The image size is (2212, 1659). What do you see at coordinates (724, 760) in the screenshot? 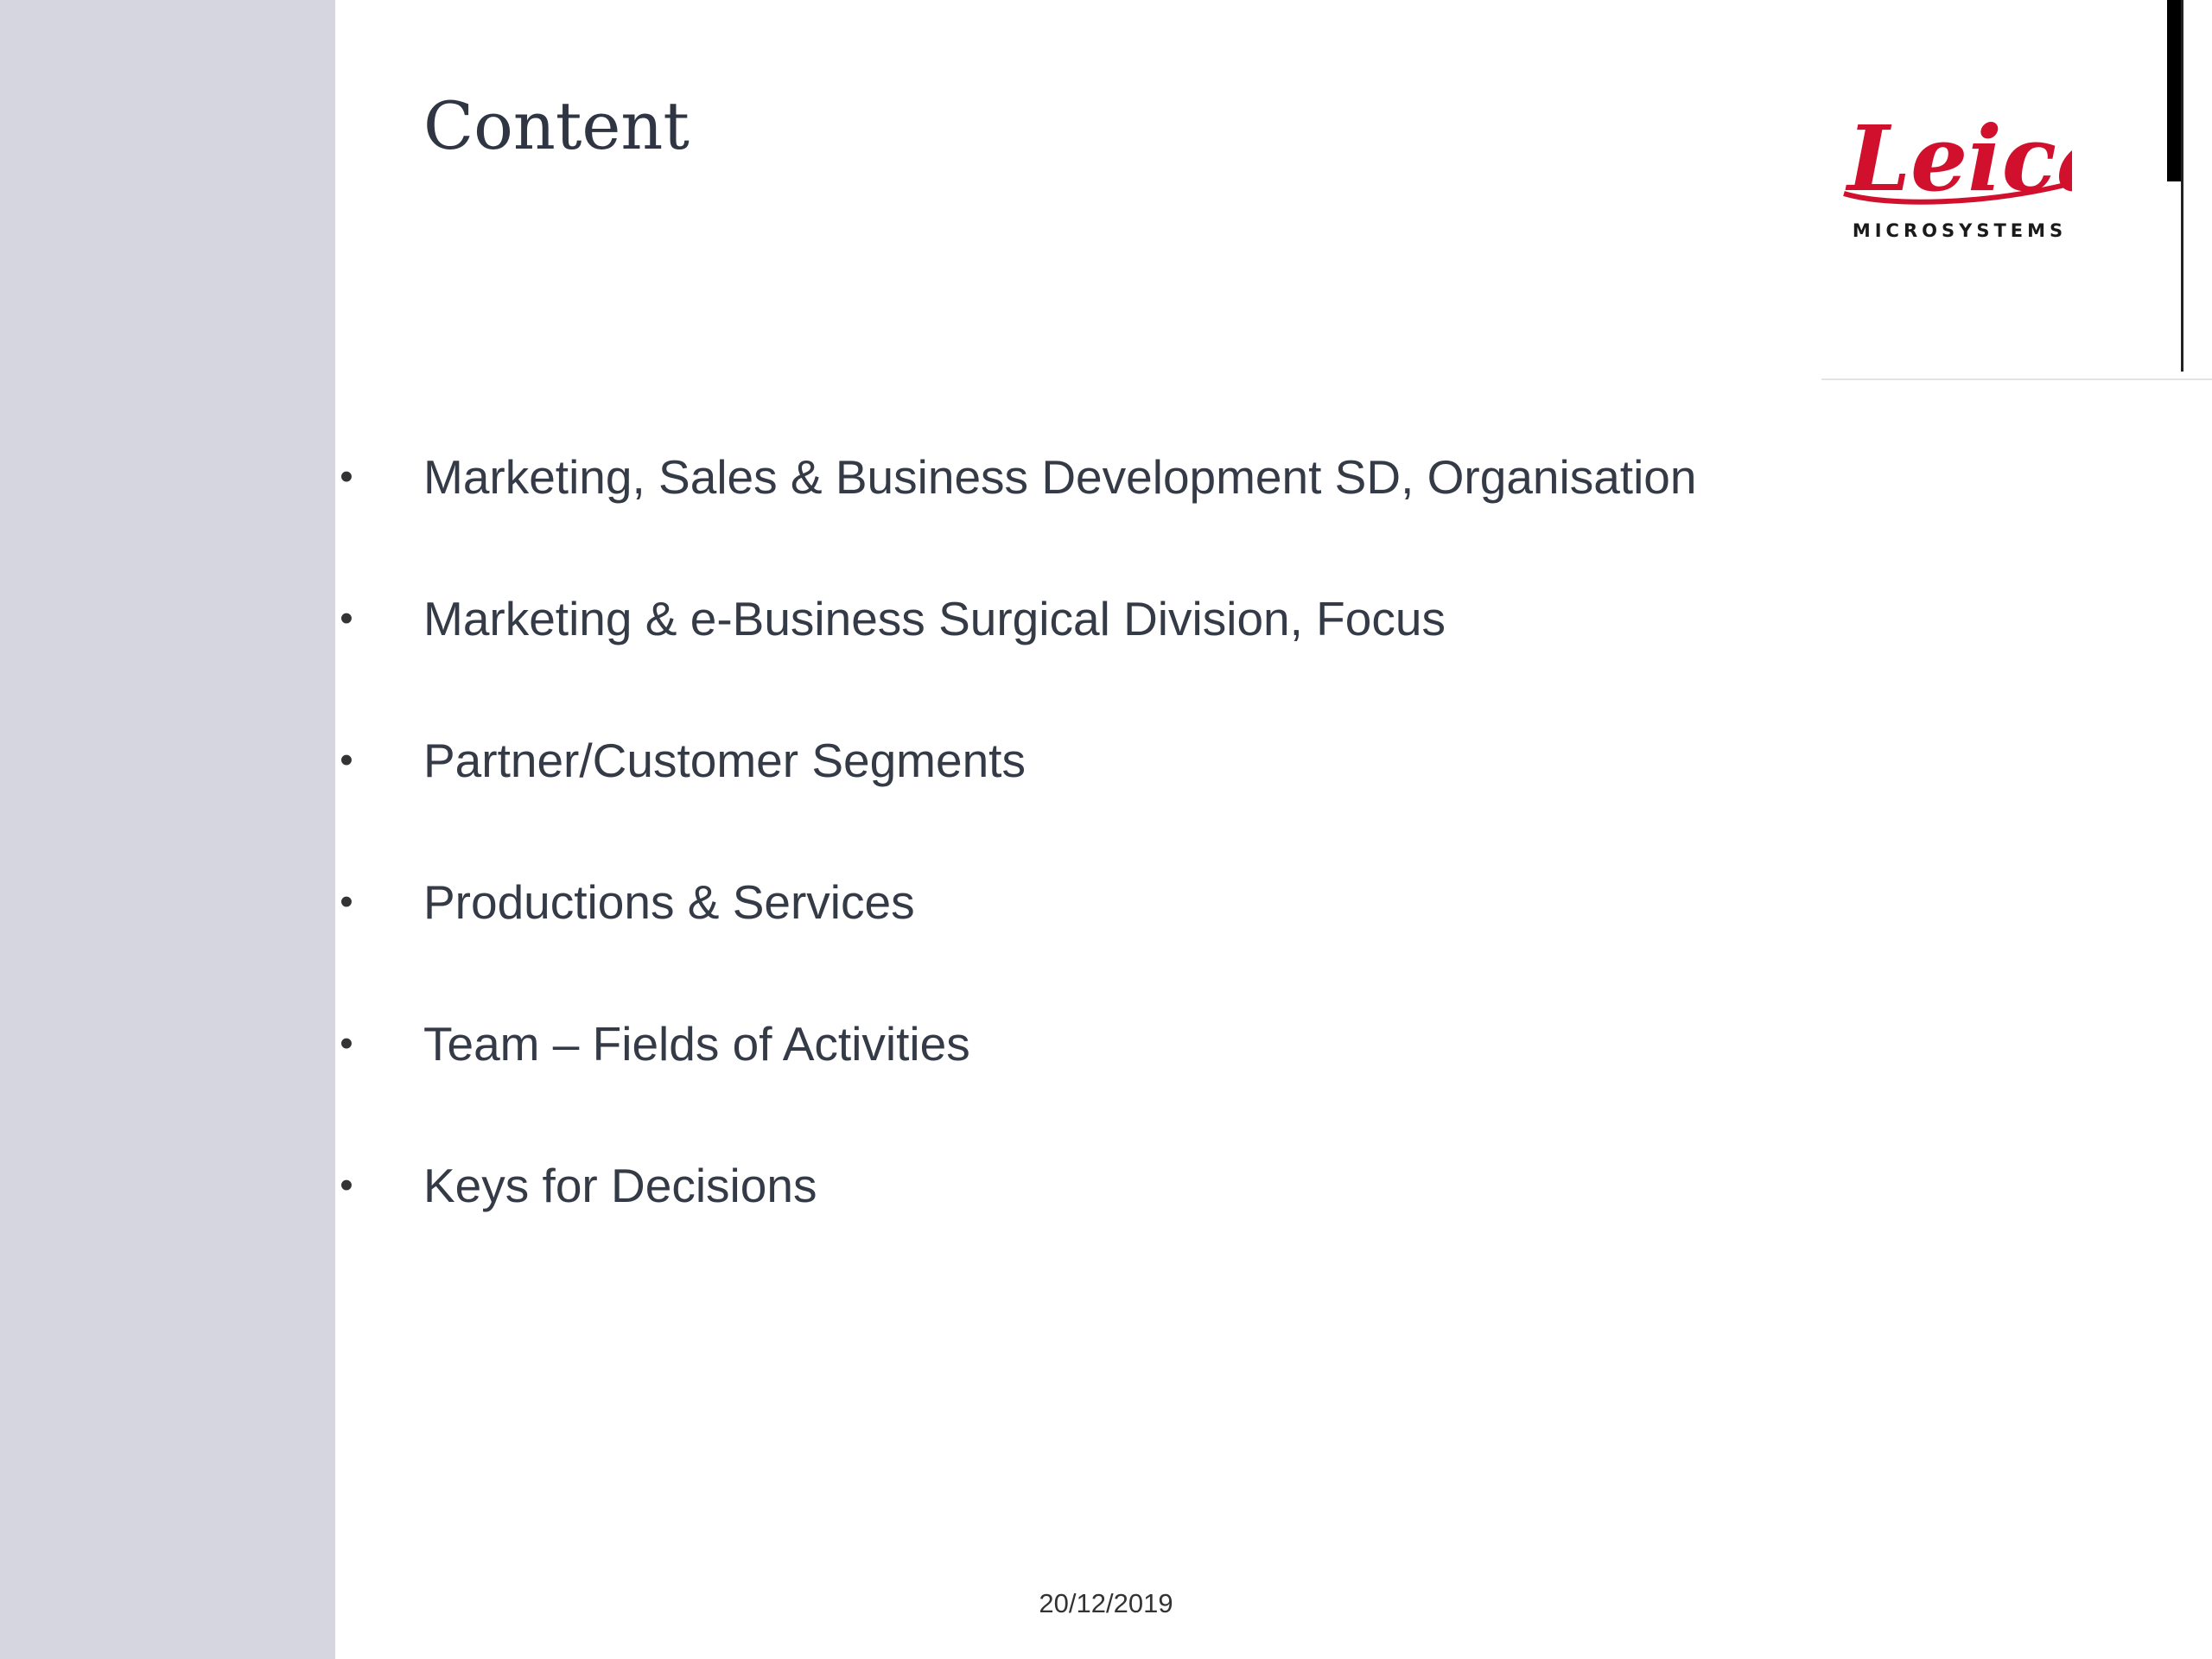
I see `agenda-item-text: Partner/Customer Segments` at bounding box center [724, 760].